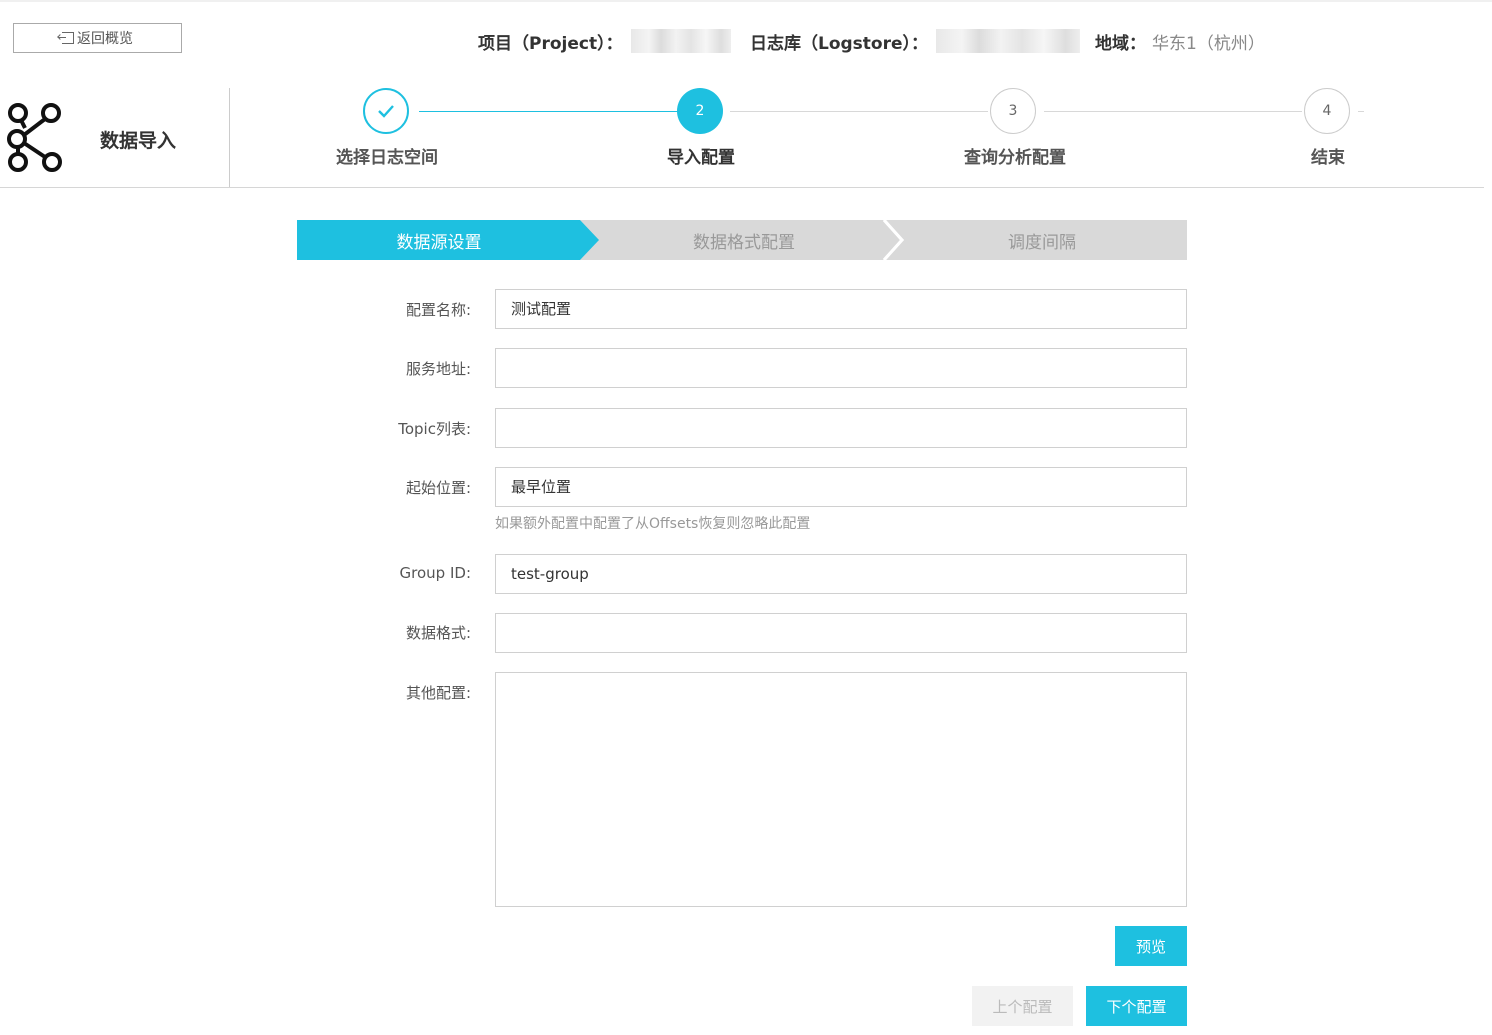 The height and width of the screenshot is (1035, 1492). I want to click on brand-title: 数据导入, so click(138, 141).